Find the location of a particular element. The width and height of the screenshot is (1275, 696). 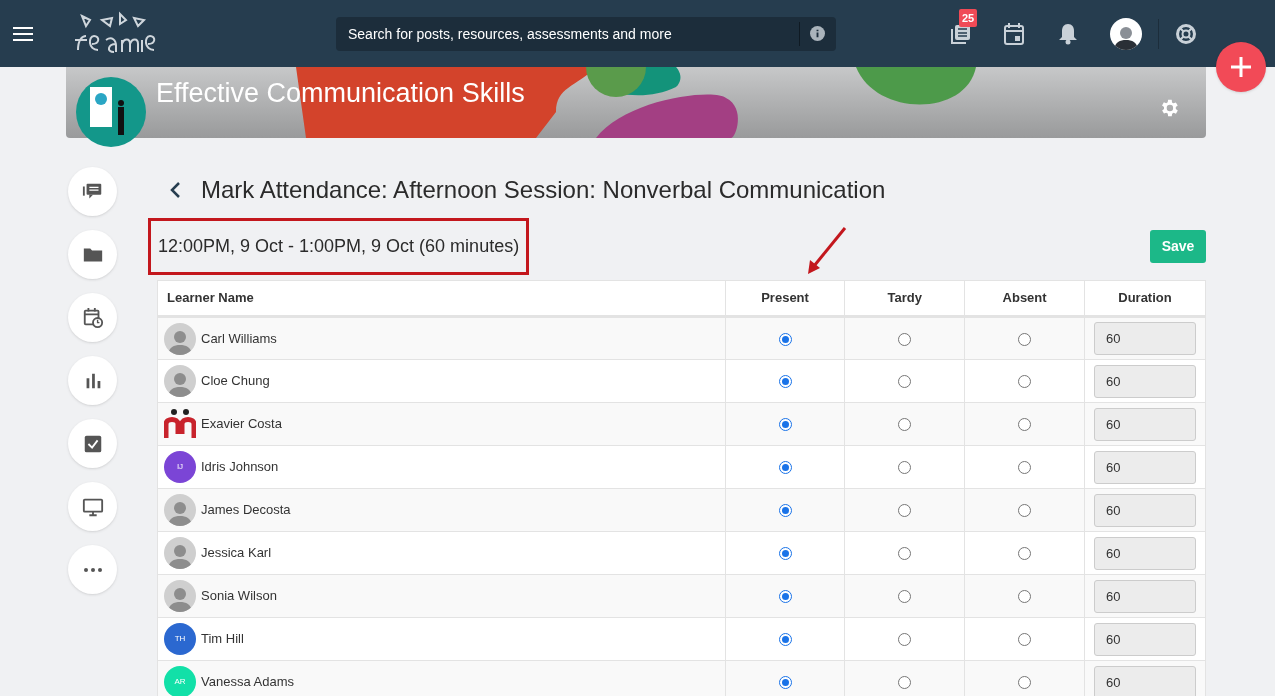

avatar-initials: IJ is located at coordinates (180, 467).